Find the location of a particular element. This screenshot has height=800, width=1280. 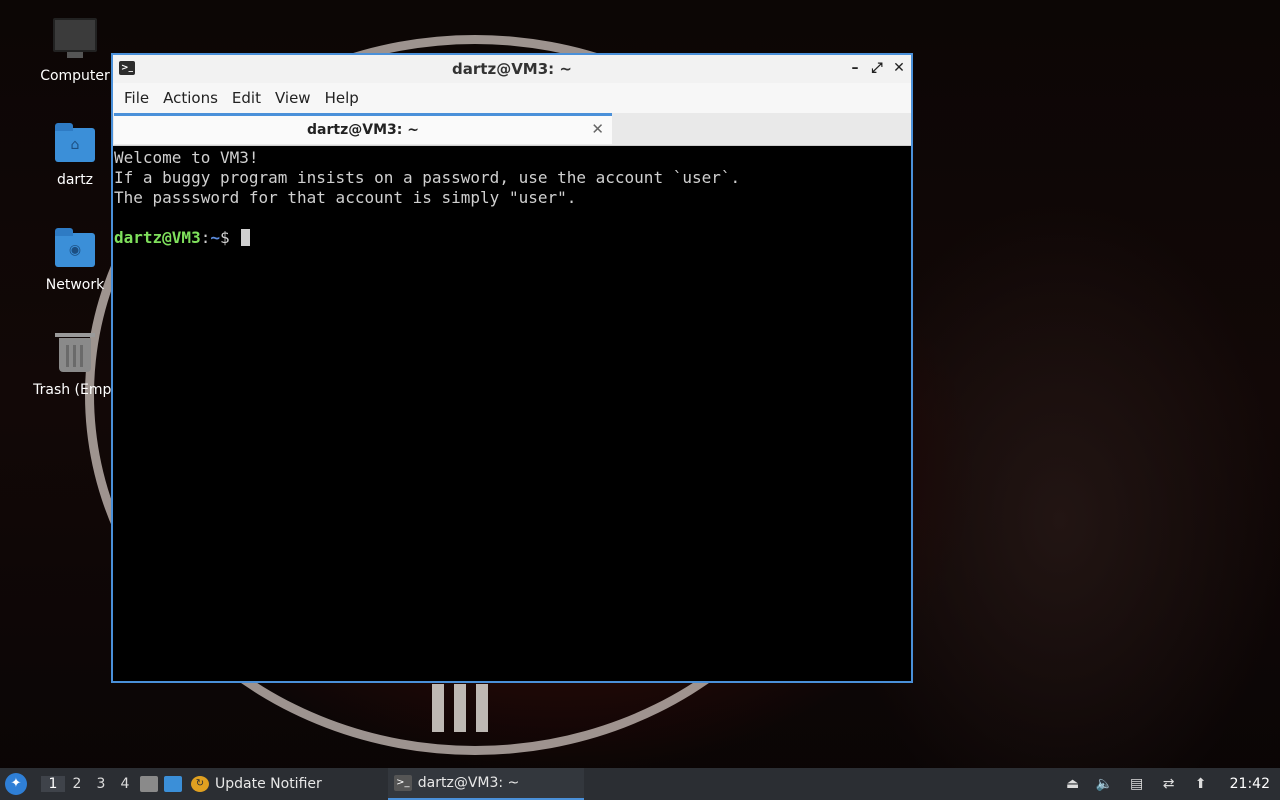

eject-icon: ⏏ is located at coordinates (1073, 784).